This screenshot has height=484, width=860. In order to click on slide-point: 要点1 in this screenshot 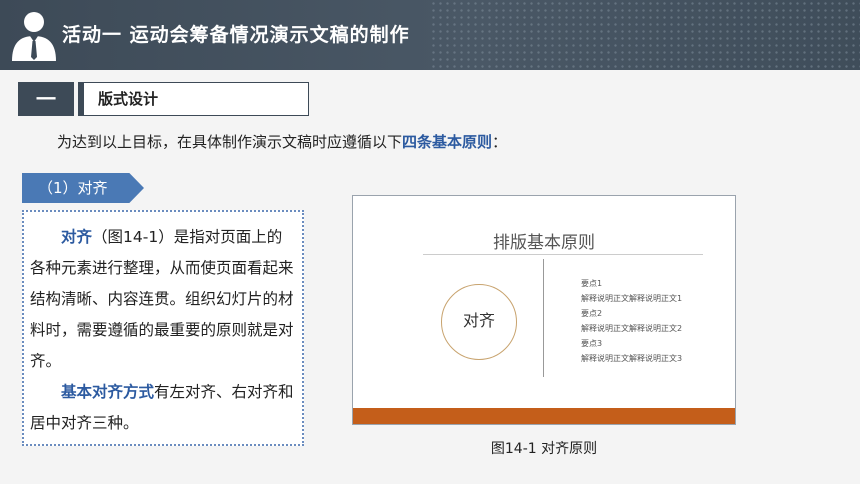, I will do `click(592, 283)`.